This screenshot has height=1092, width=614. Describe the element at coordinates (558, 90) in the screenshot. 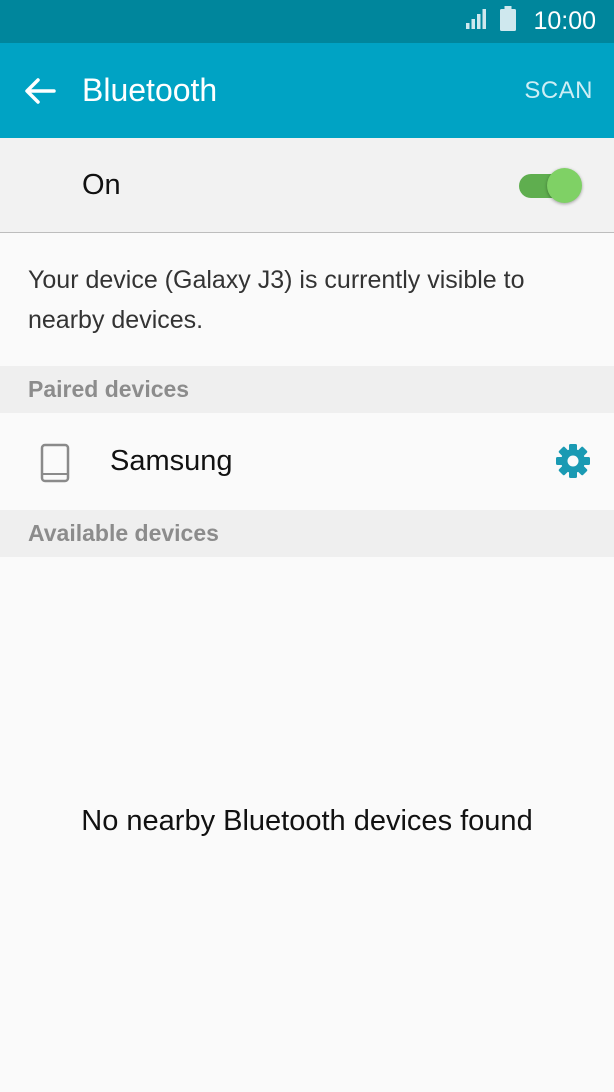

I see `scan-button: SCAN` at that location.